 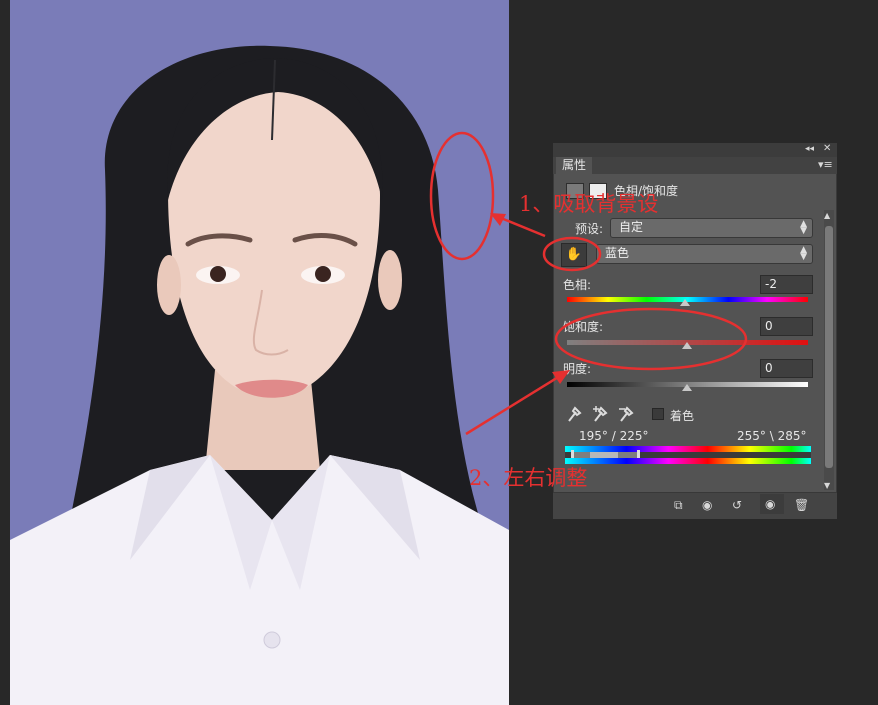 What do you see at coordinates (589, 204) in the screenshot?
I see `annotation-step1: 1、吸取背景设` at bounding box center [589, 204].